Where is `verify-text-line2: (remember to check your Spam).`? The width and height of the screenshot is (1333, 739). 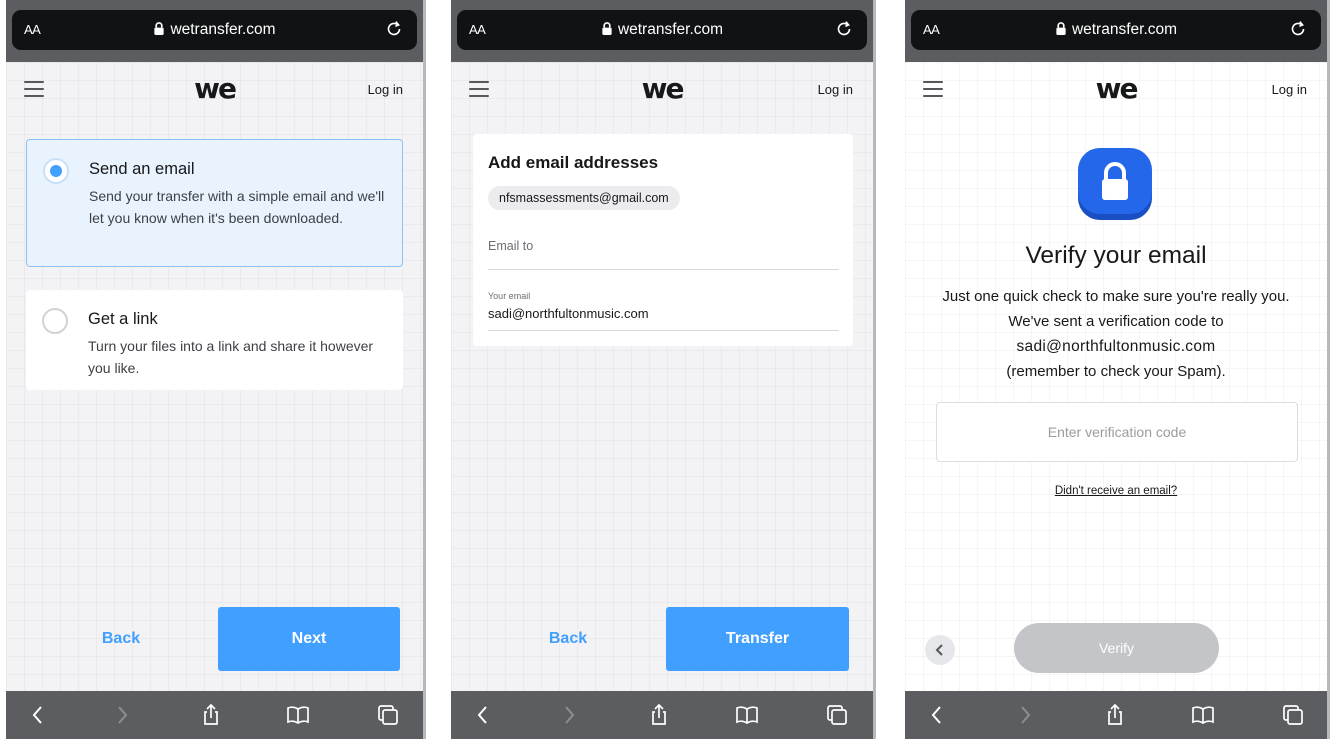
verify-text-line2: (remember to check your Spam). is located at coordinates (1116, 371).